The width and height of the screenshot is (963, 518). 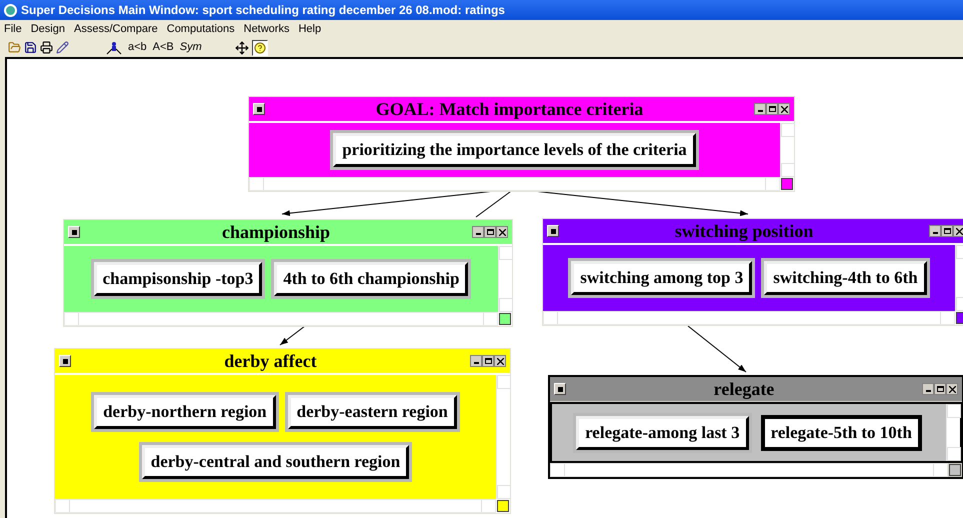 I want to click on cluster-window: switching position switching among top 3 switching-4th to 6th, so click(x=752, y=272).